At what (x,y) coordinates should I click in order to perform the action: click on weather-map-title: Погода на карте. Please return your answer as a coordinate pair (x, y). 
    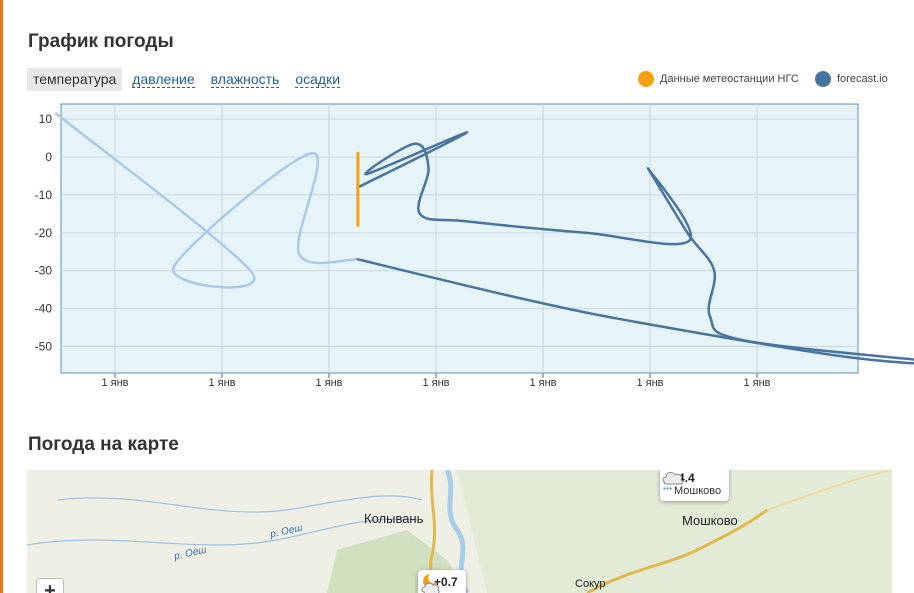
    Looking at the image, I should click on (103, 444).